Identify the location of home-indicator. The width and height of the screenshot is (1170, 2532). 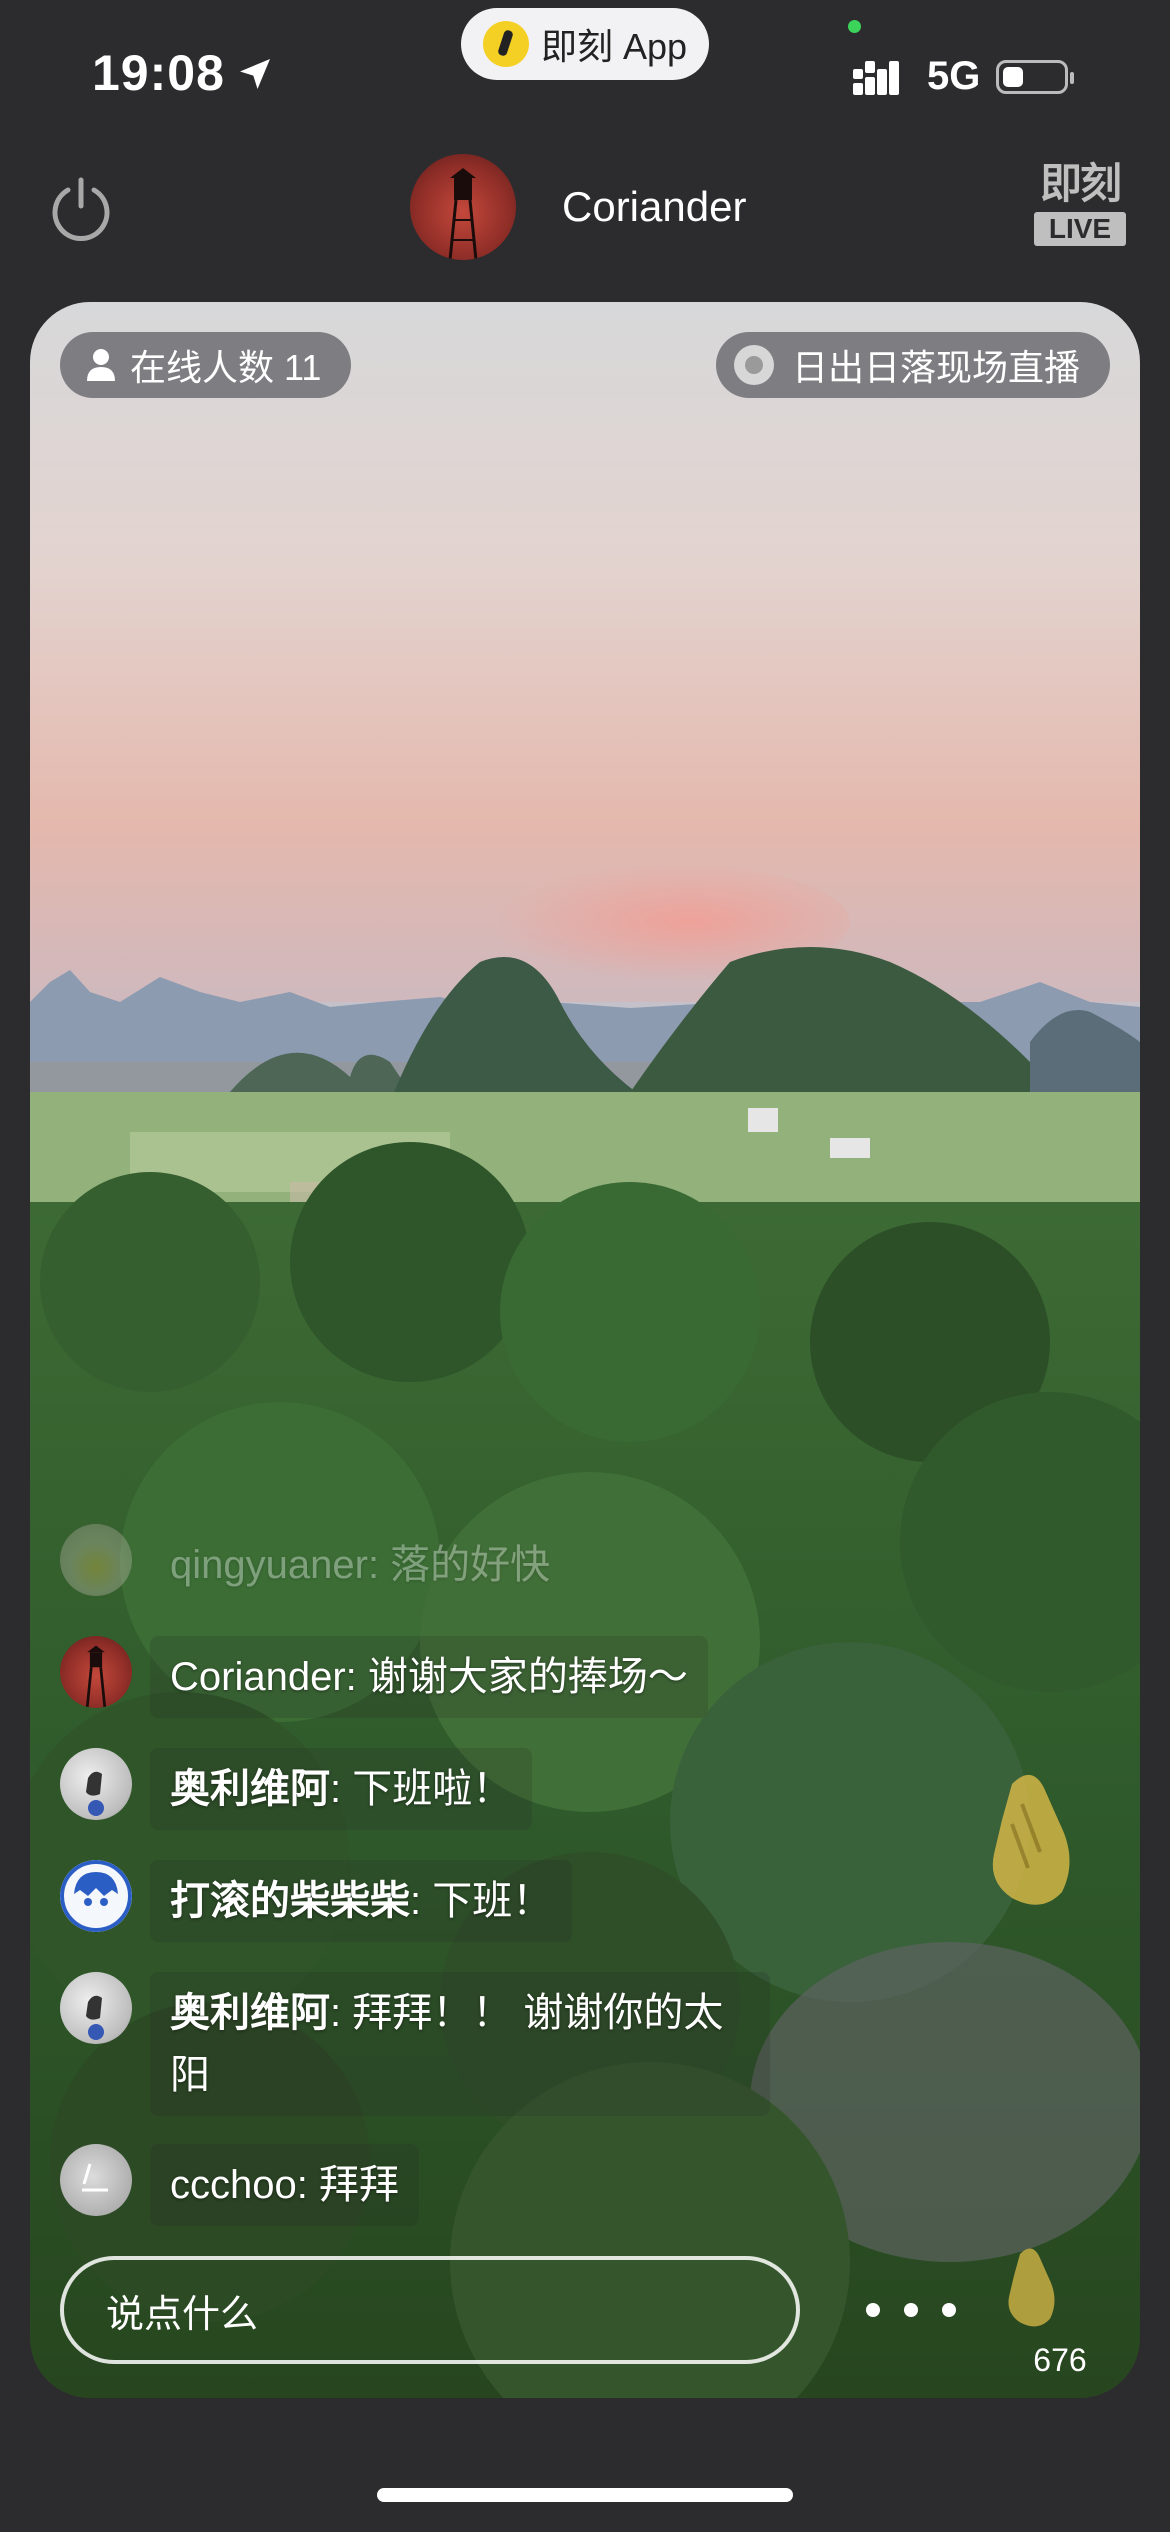
(585, 2495).